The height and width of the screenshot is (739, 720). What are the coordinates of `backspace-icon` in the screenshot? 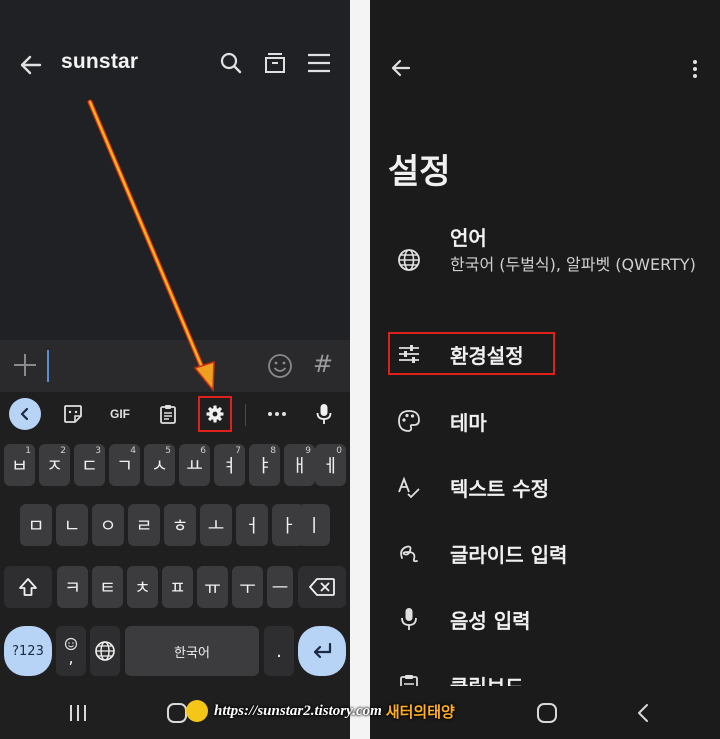 It's located at (322, 587).